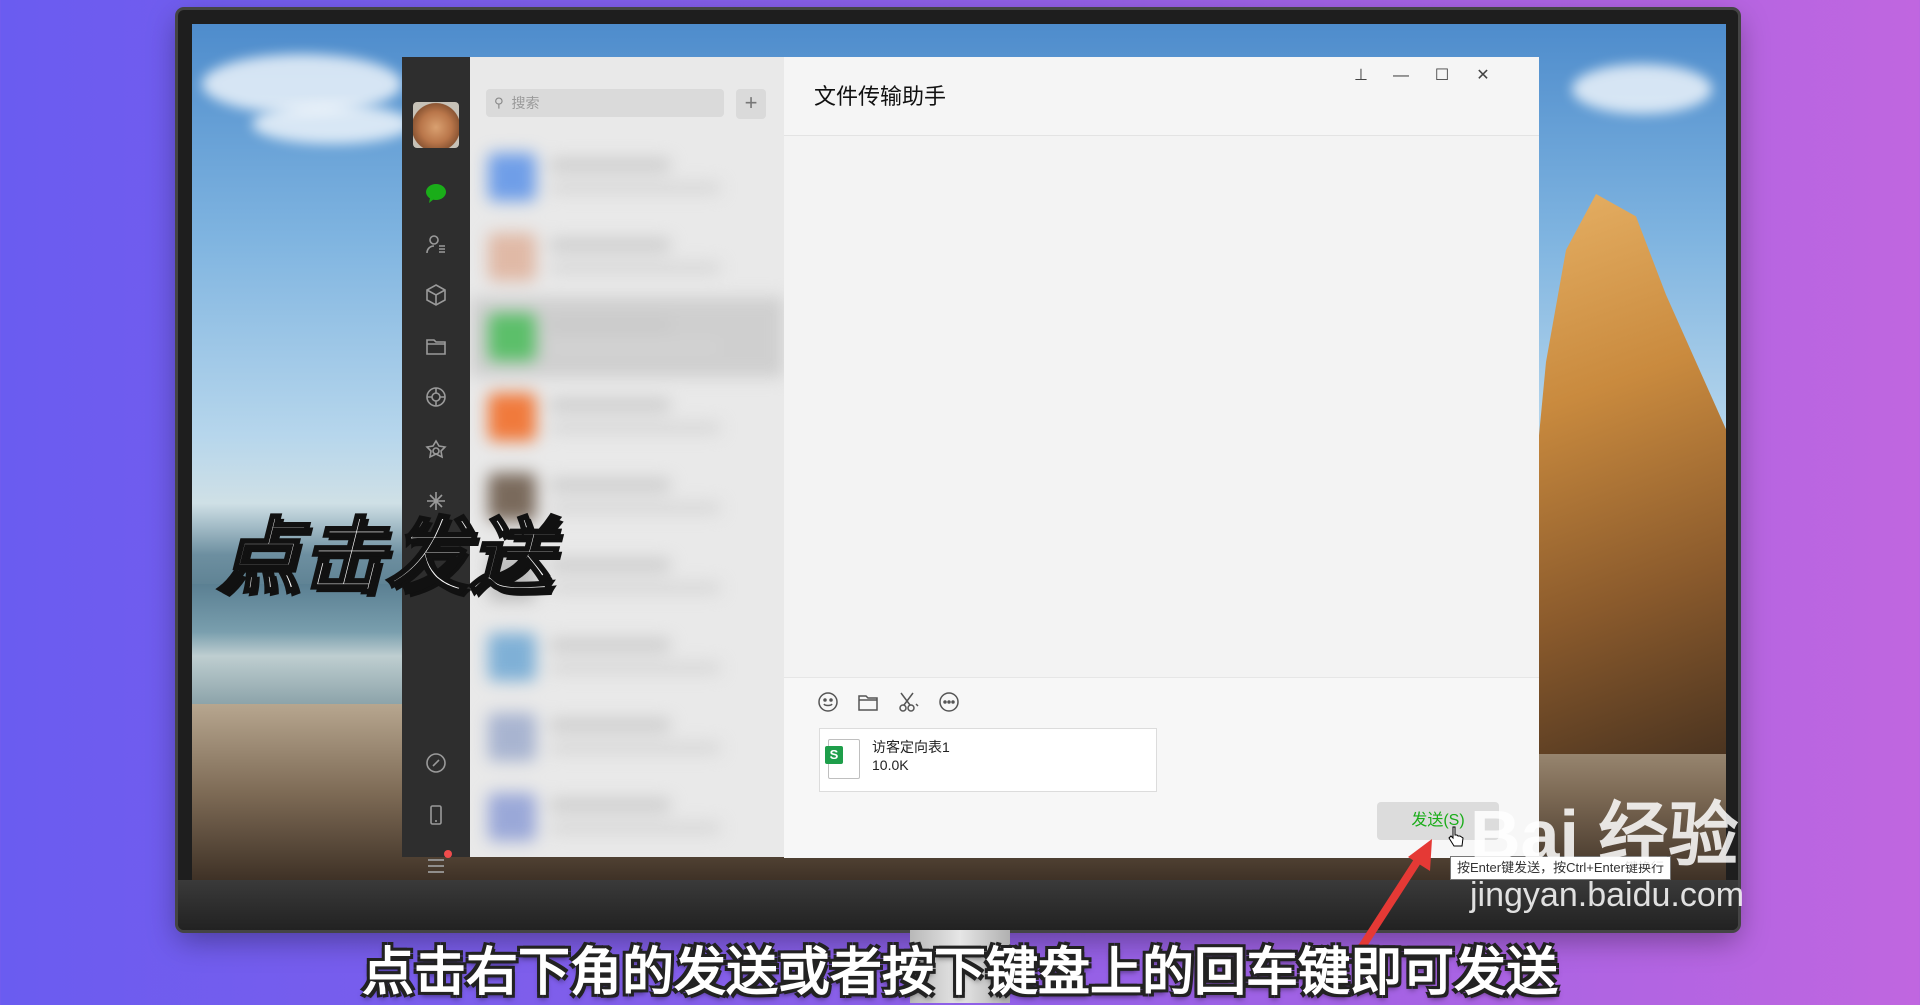  Describe the element at coordinates (437, 865) in the screenshot. I see `menu-icon` at that location.